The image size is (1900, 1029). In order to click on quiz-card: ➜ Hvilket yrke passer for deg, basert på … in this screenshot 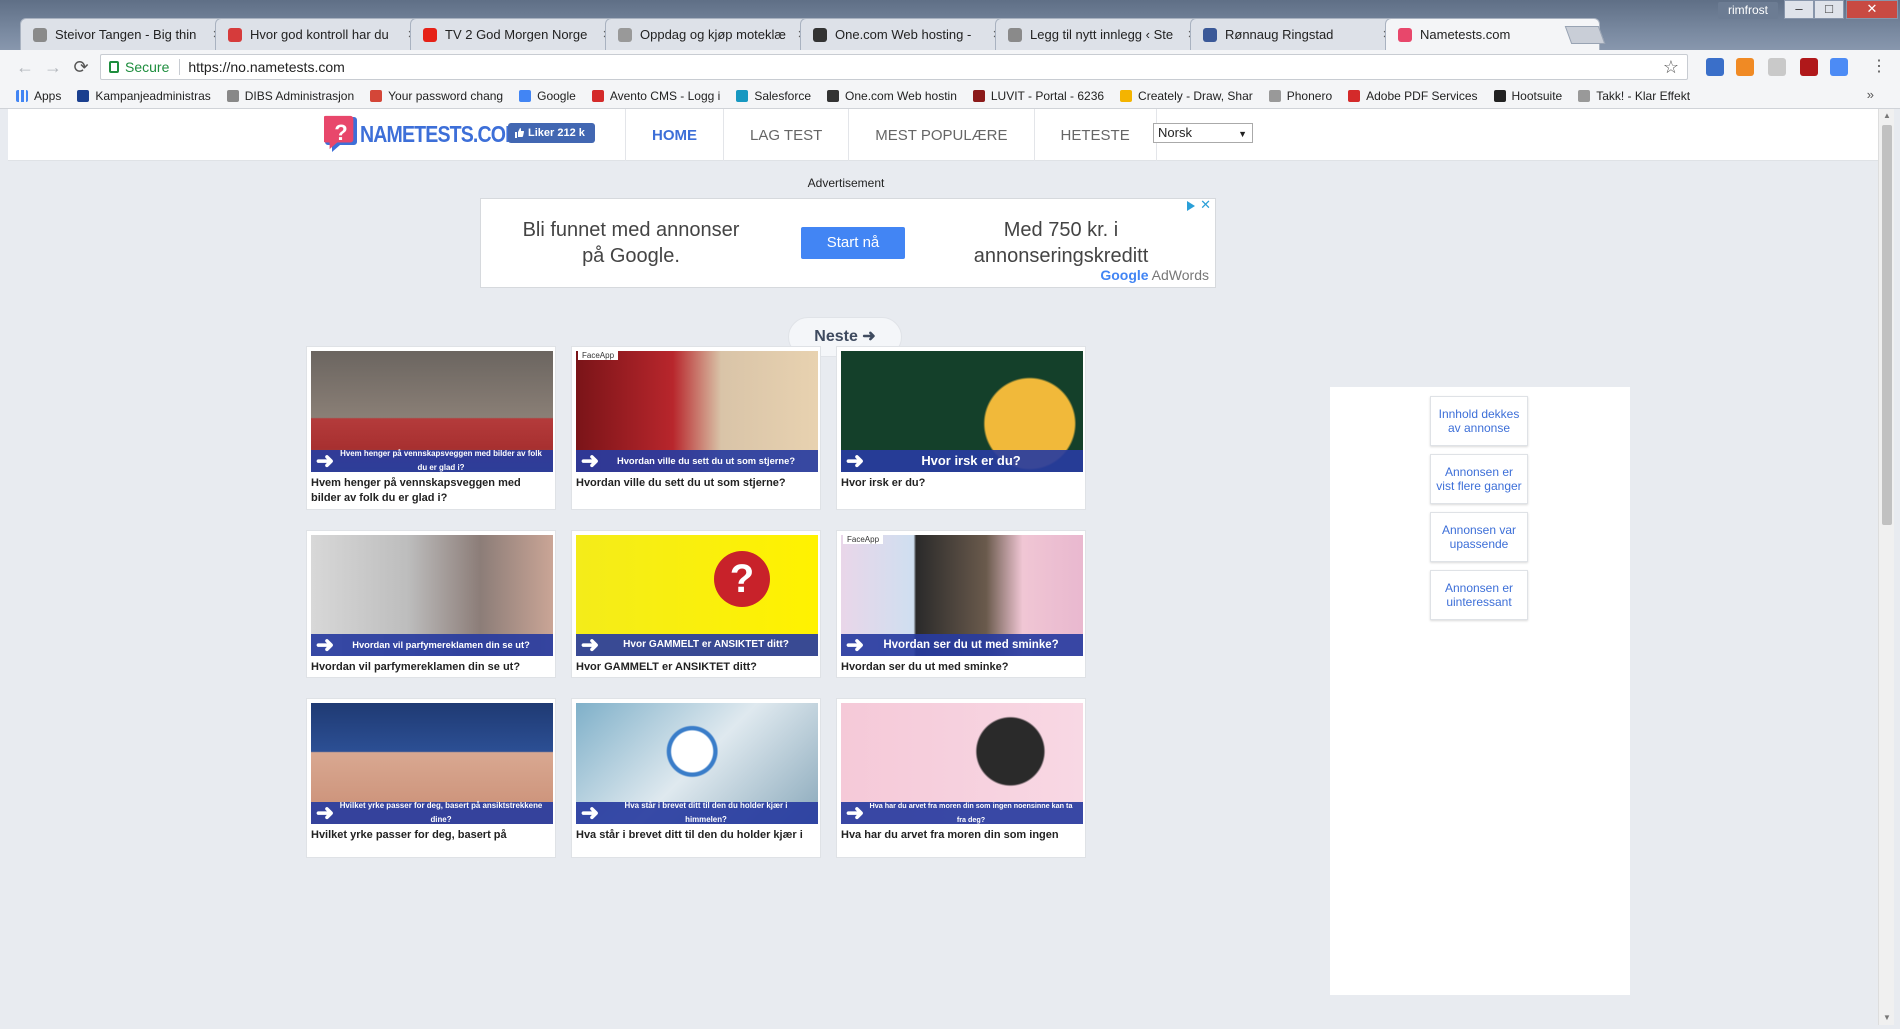, I will do `click(431, 778)`.